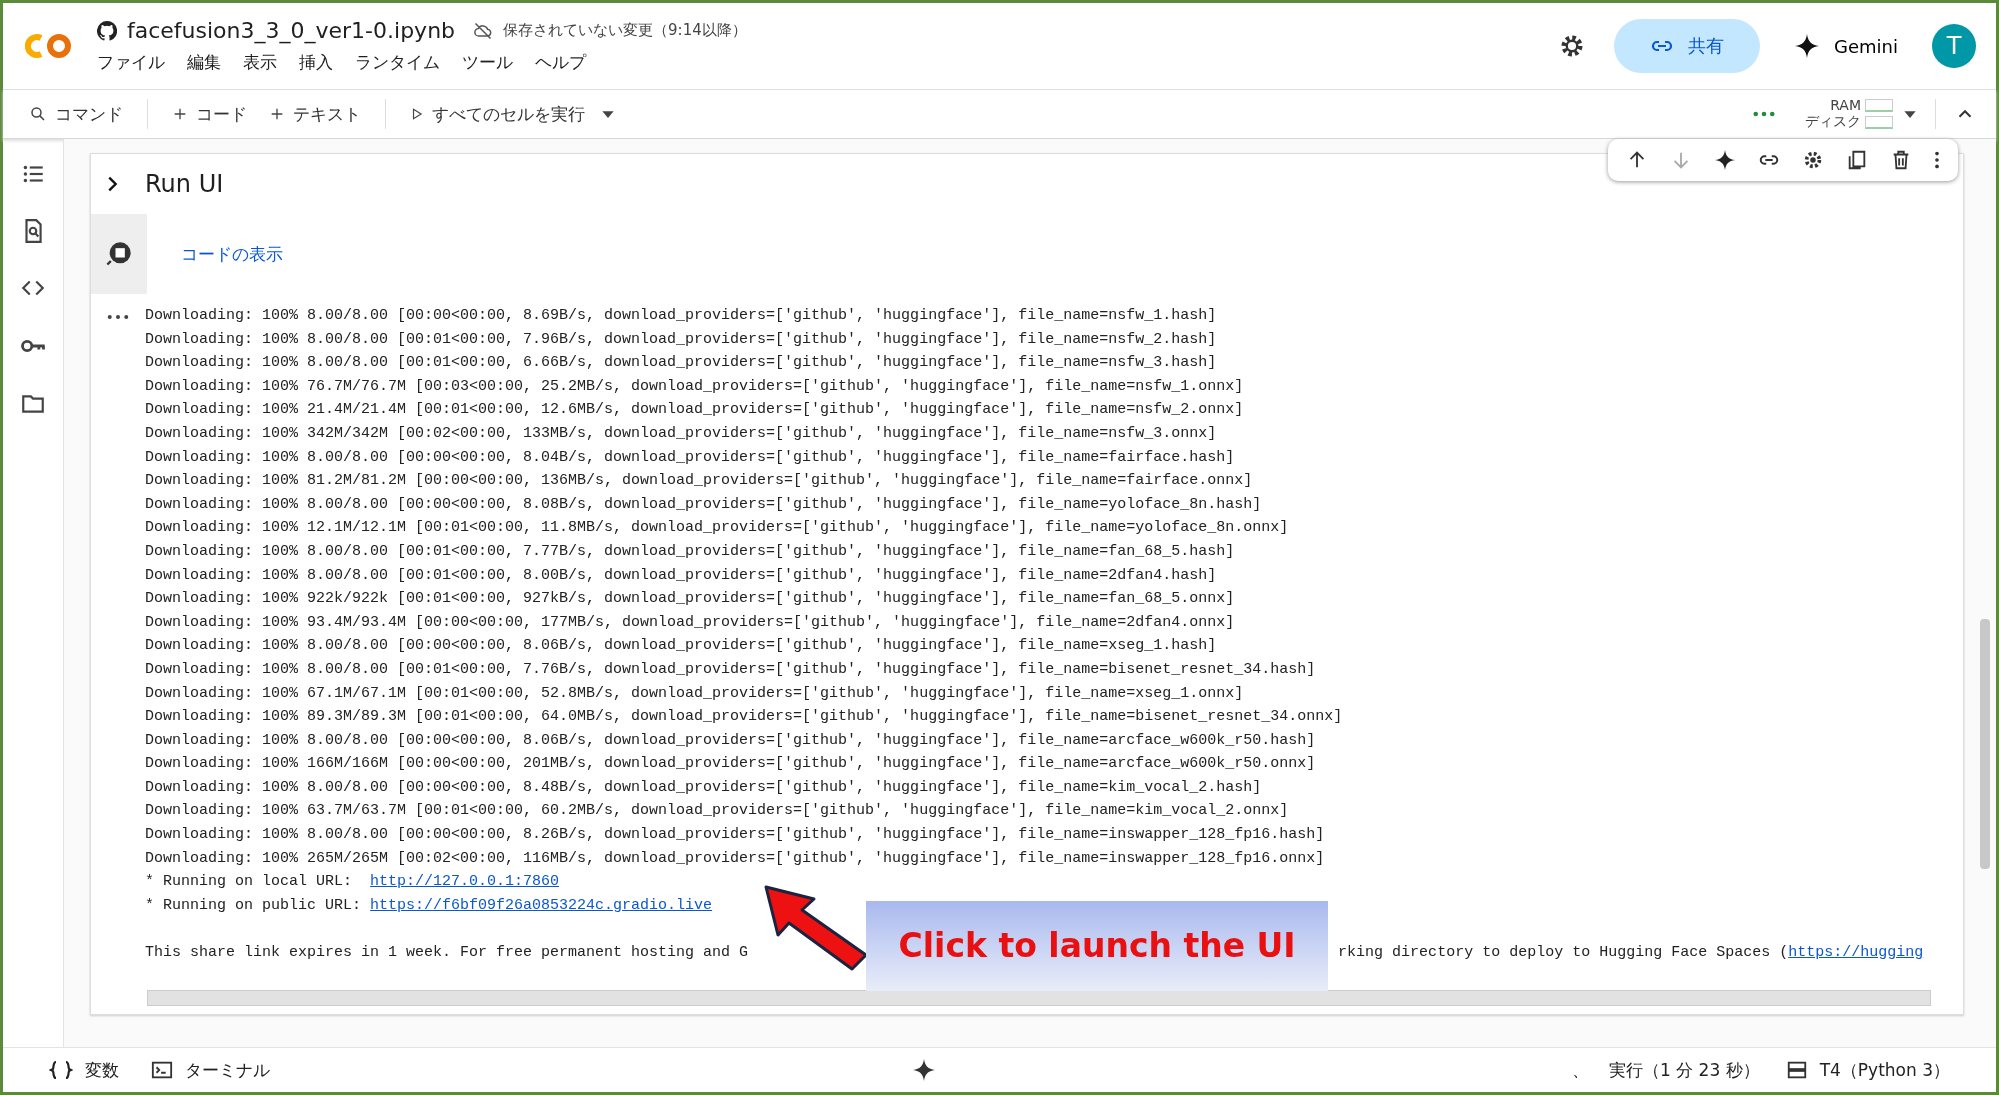 Image resolution: width=1999 pixels, height=1095 pixels. What do you see at coordinates (1856, 953) in the screenshot?
I see `hugging-face-link: https://hugging` at bounding box center [1856, 953].